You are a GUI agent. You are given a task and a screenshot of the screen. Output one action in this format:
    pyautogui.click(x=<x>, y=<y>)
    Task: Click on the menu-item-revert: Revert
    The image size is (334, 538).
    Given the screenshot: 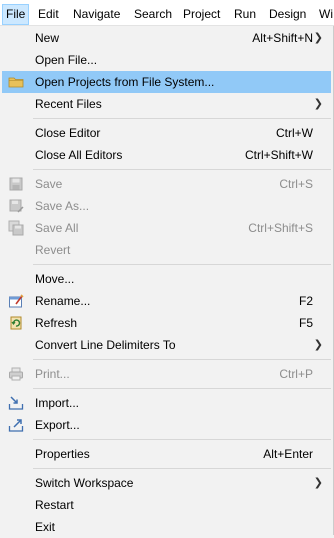 What is the action you would take?
    pyautogui.click(x=166, y=250)
    